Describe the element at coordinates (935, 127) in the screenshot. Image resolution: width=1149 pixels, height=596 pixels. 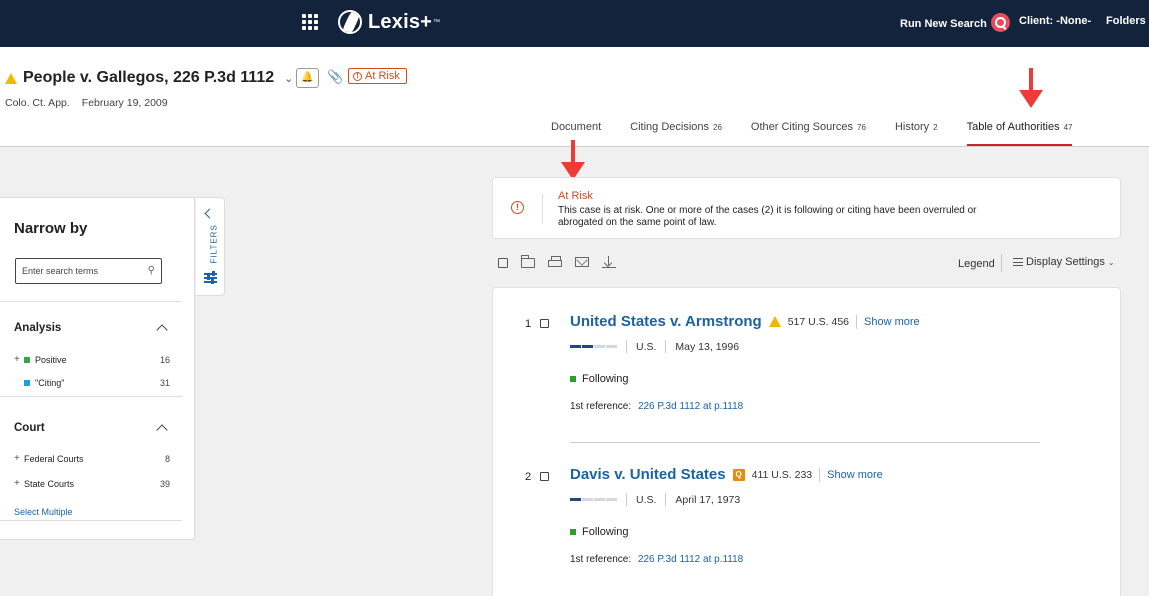
I see `tab-count: 2` at that location.